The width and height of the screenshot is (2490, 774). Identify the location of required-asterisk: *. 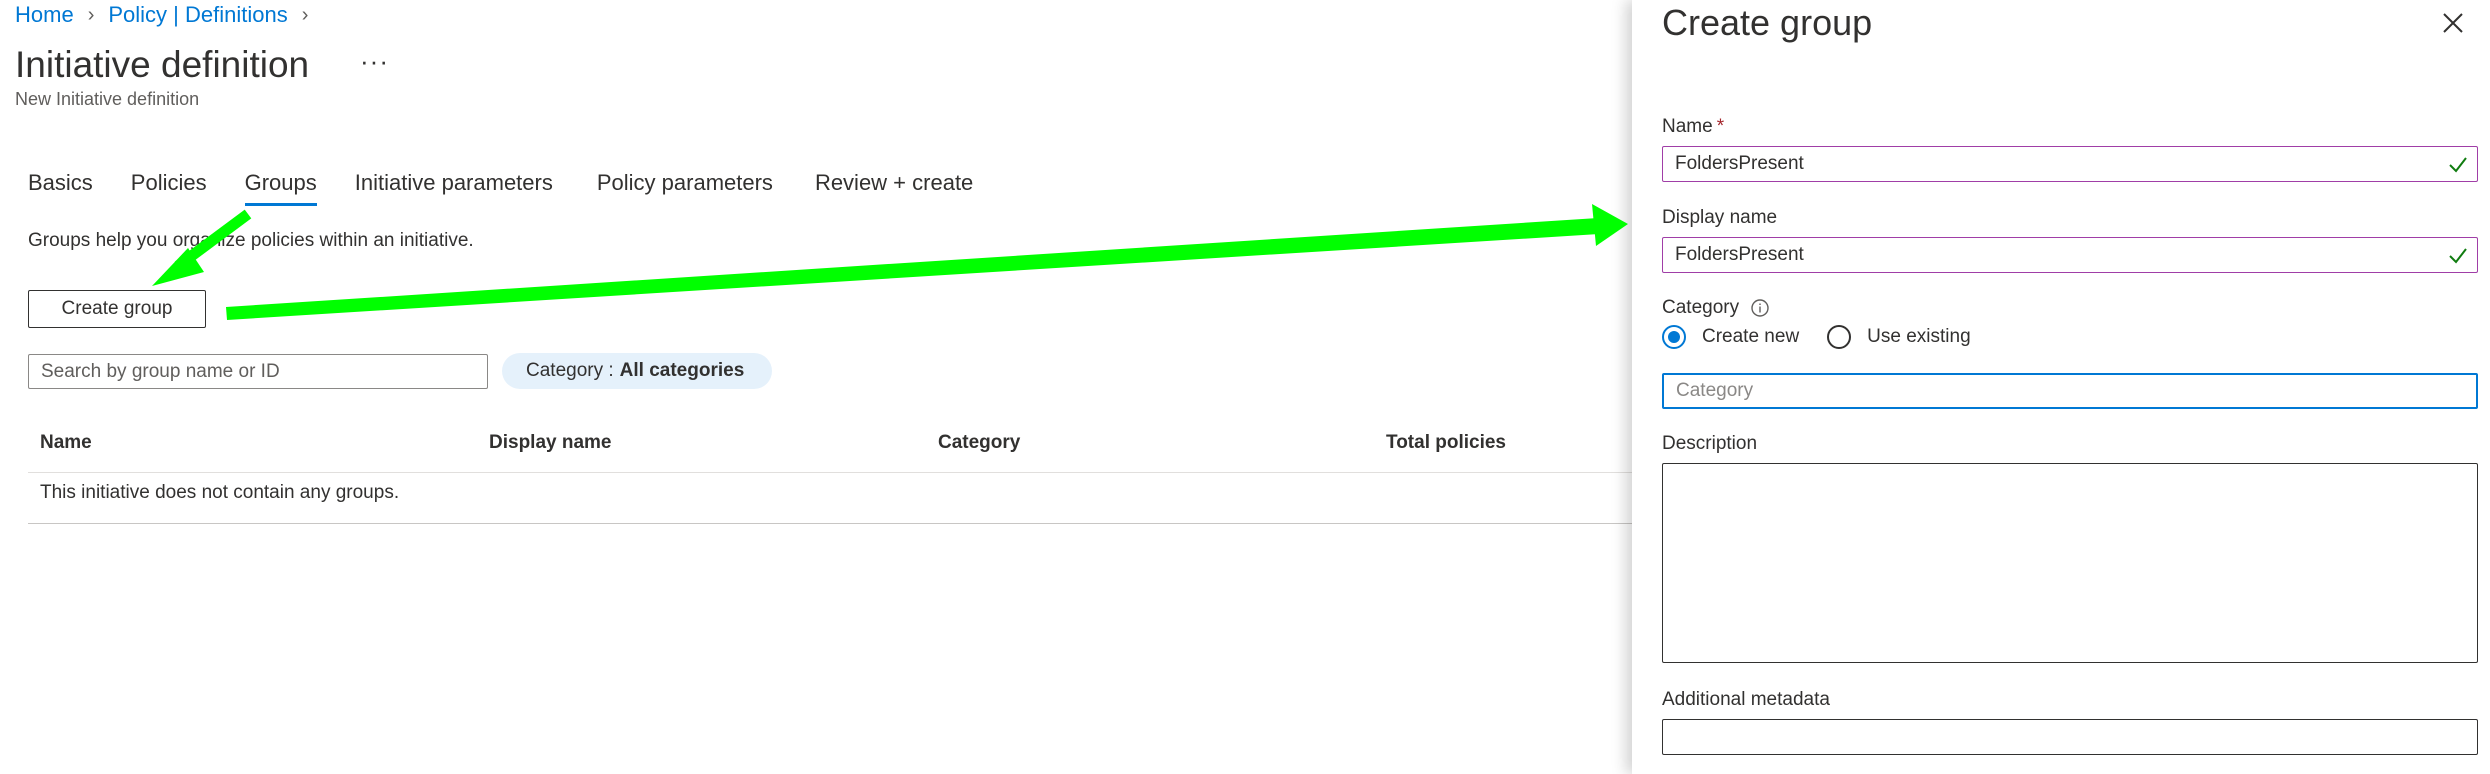
(1720, 126).